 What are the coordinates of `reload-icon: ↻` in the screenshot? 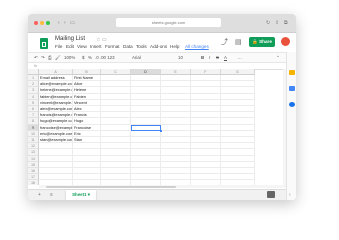 It's located at (268, 23).